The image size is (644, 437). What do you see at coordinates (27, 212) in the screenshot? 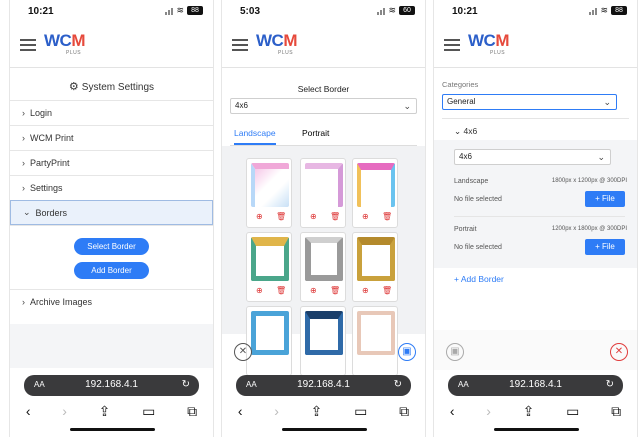
I see `chevron-down-icon: ⌄` at bounding box center [27, 212].